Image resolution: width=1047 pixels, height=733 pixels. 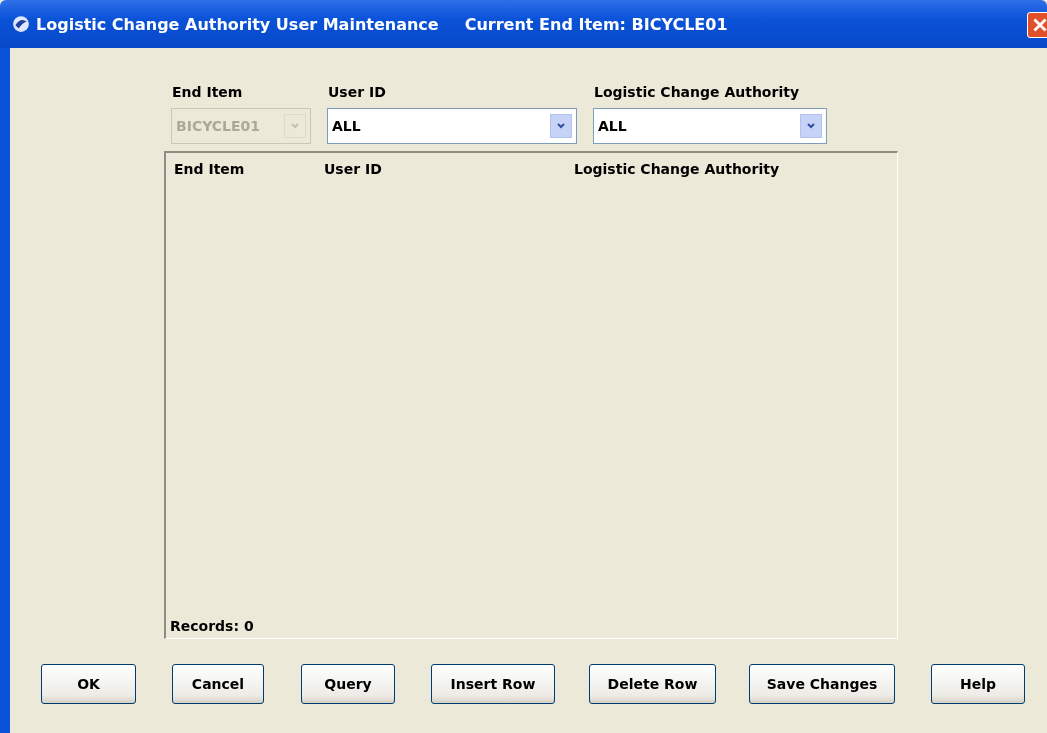 What do you see at coordinates (237, 24) in the screenshot?
I see `window-title: Logistic Change Authority User Maintenance` at bounding box center [237, 24].